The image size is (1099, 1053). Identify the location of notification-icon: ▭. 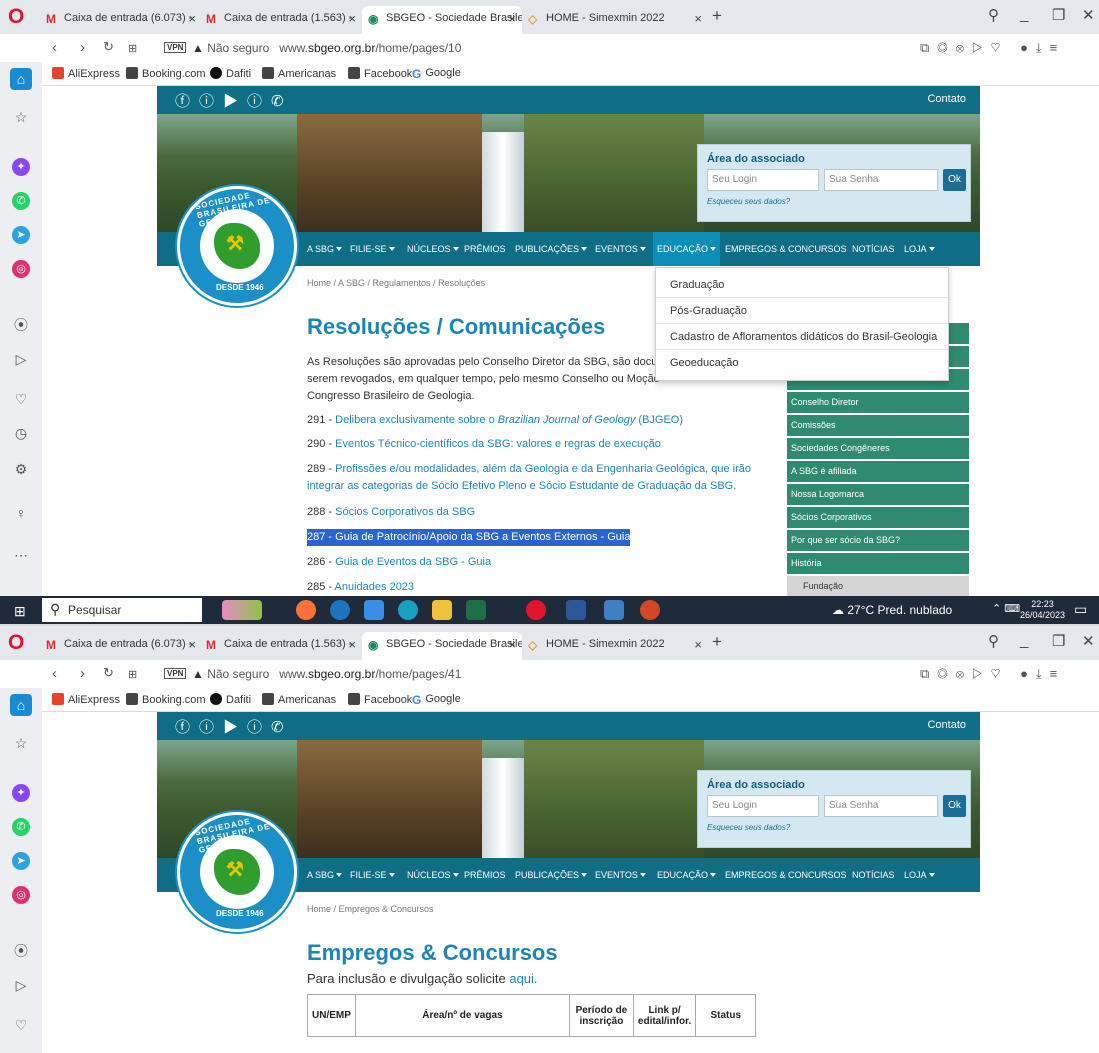
(1080, 609).